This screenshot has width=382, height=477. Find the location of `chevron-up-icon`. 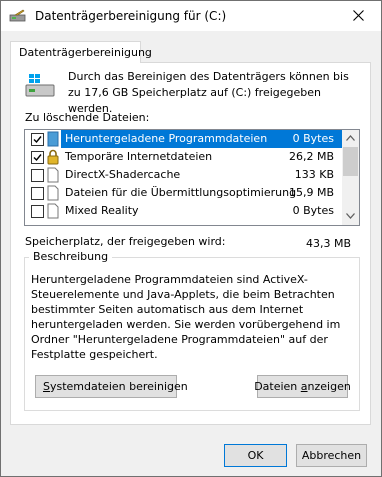

chevron-up-icon is located at coordinates (350, 138).